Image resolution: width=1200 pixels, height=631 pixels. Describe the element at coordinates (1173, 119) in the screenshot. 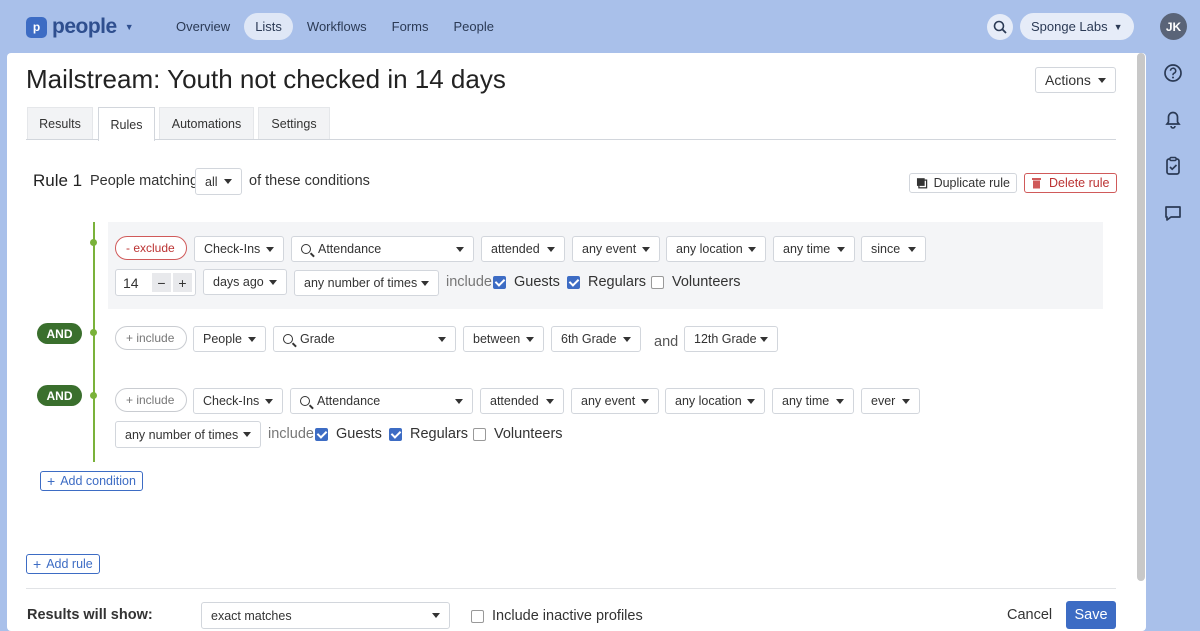

I see `bell-icon` at that location.